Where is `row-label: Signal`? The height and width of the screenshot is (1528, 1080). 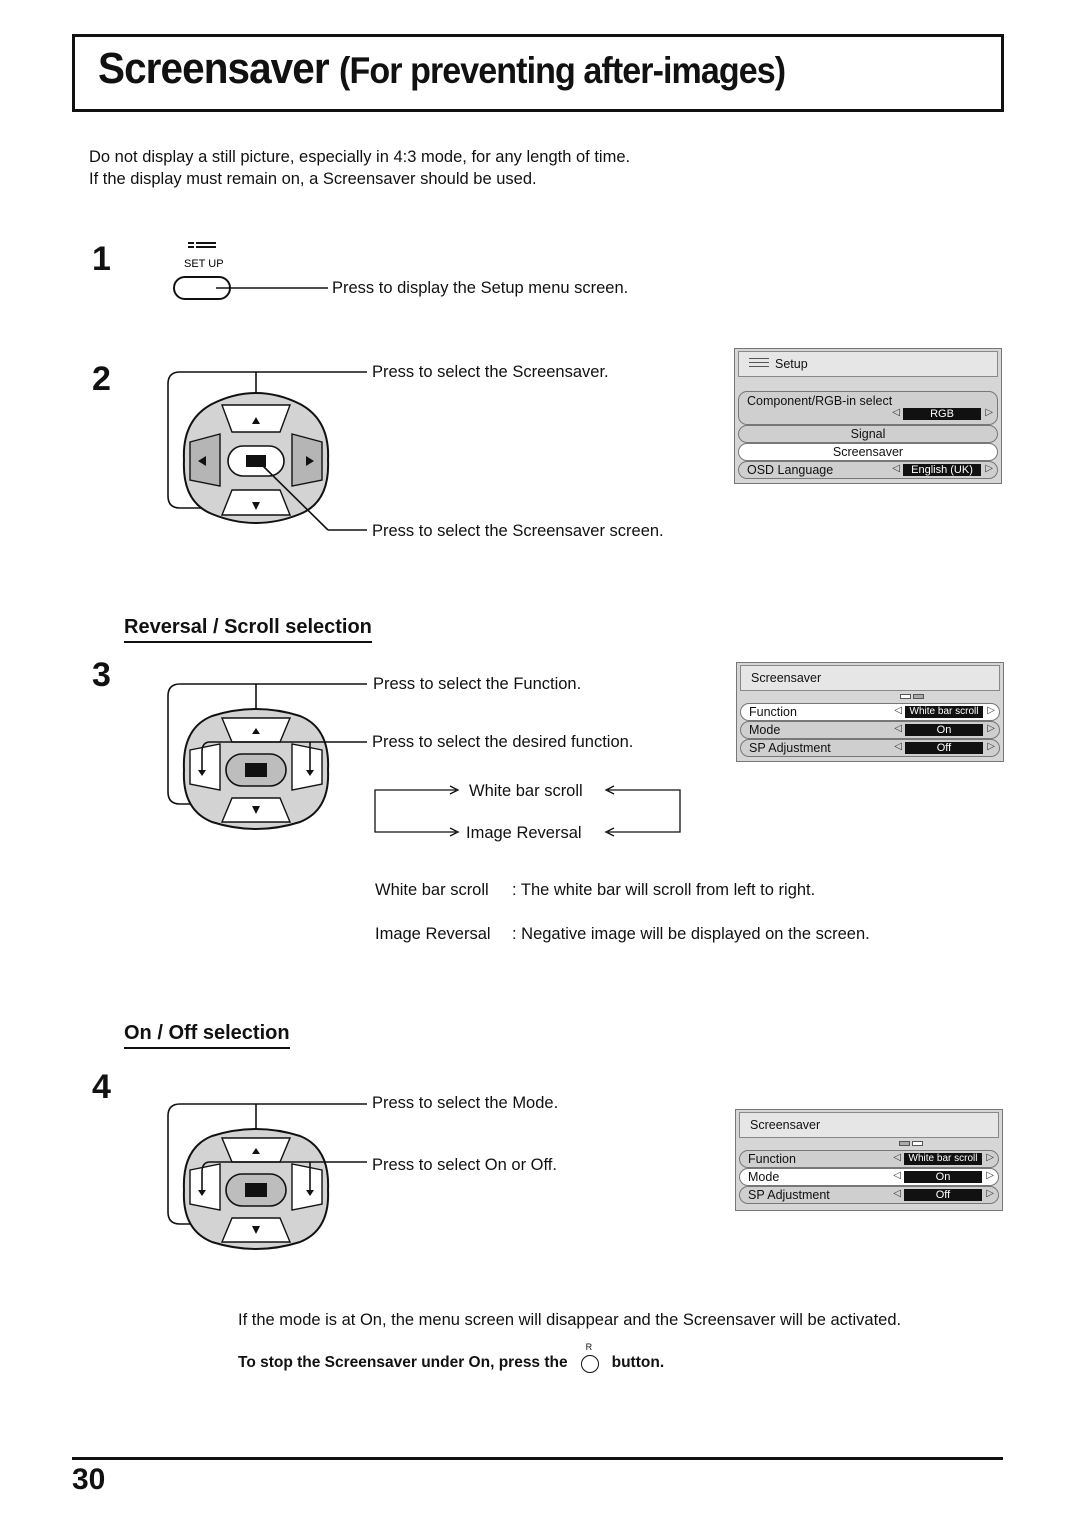
row-label: Signal is located at coordinates (868, 434).